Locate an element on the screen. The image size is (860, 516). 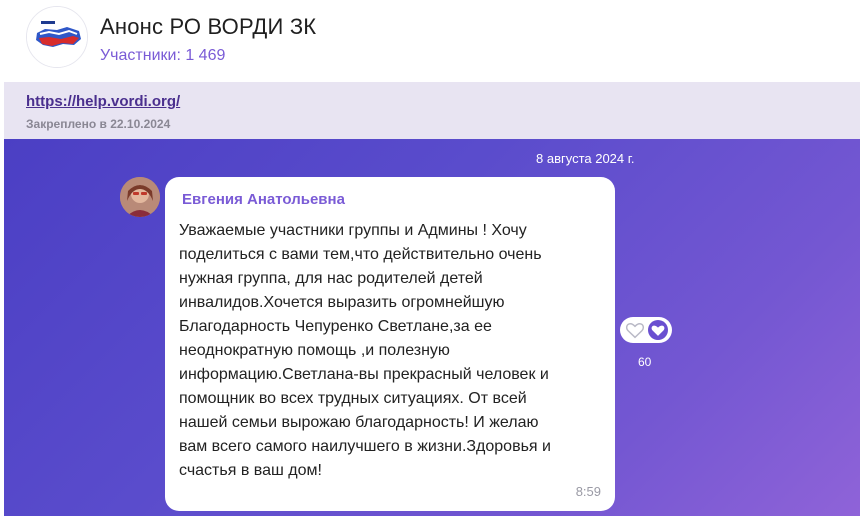
message-time: 8:59 is located at coordinates (588, 491).